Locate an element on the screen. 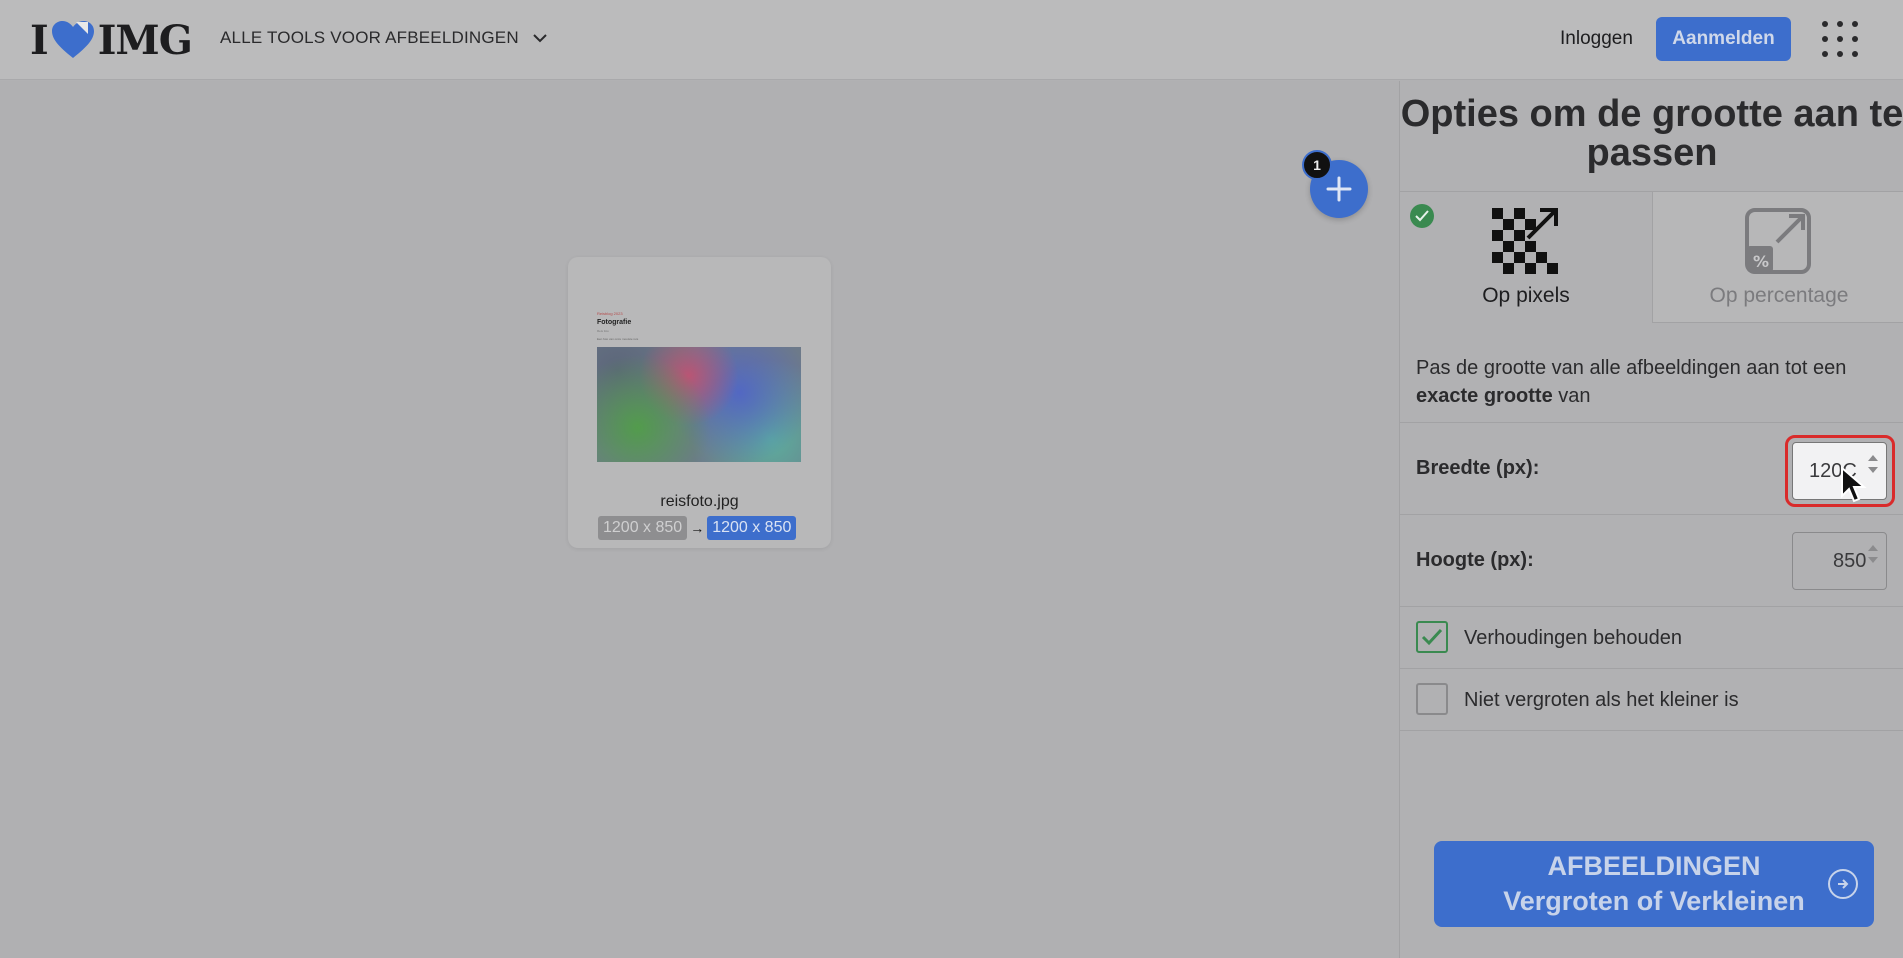  resize-mode-tabs: Op pixels % Op percentage is located at coordinates (1651, 257).